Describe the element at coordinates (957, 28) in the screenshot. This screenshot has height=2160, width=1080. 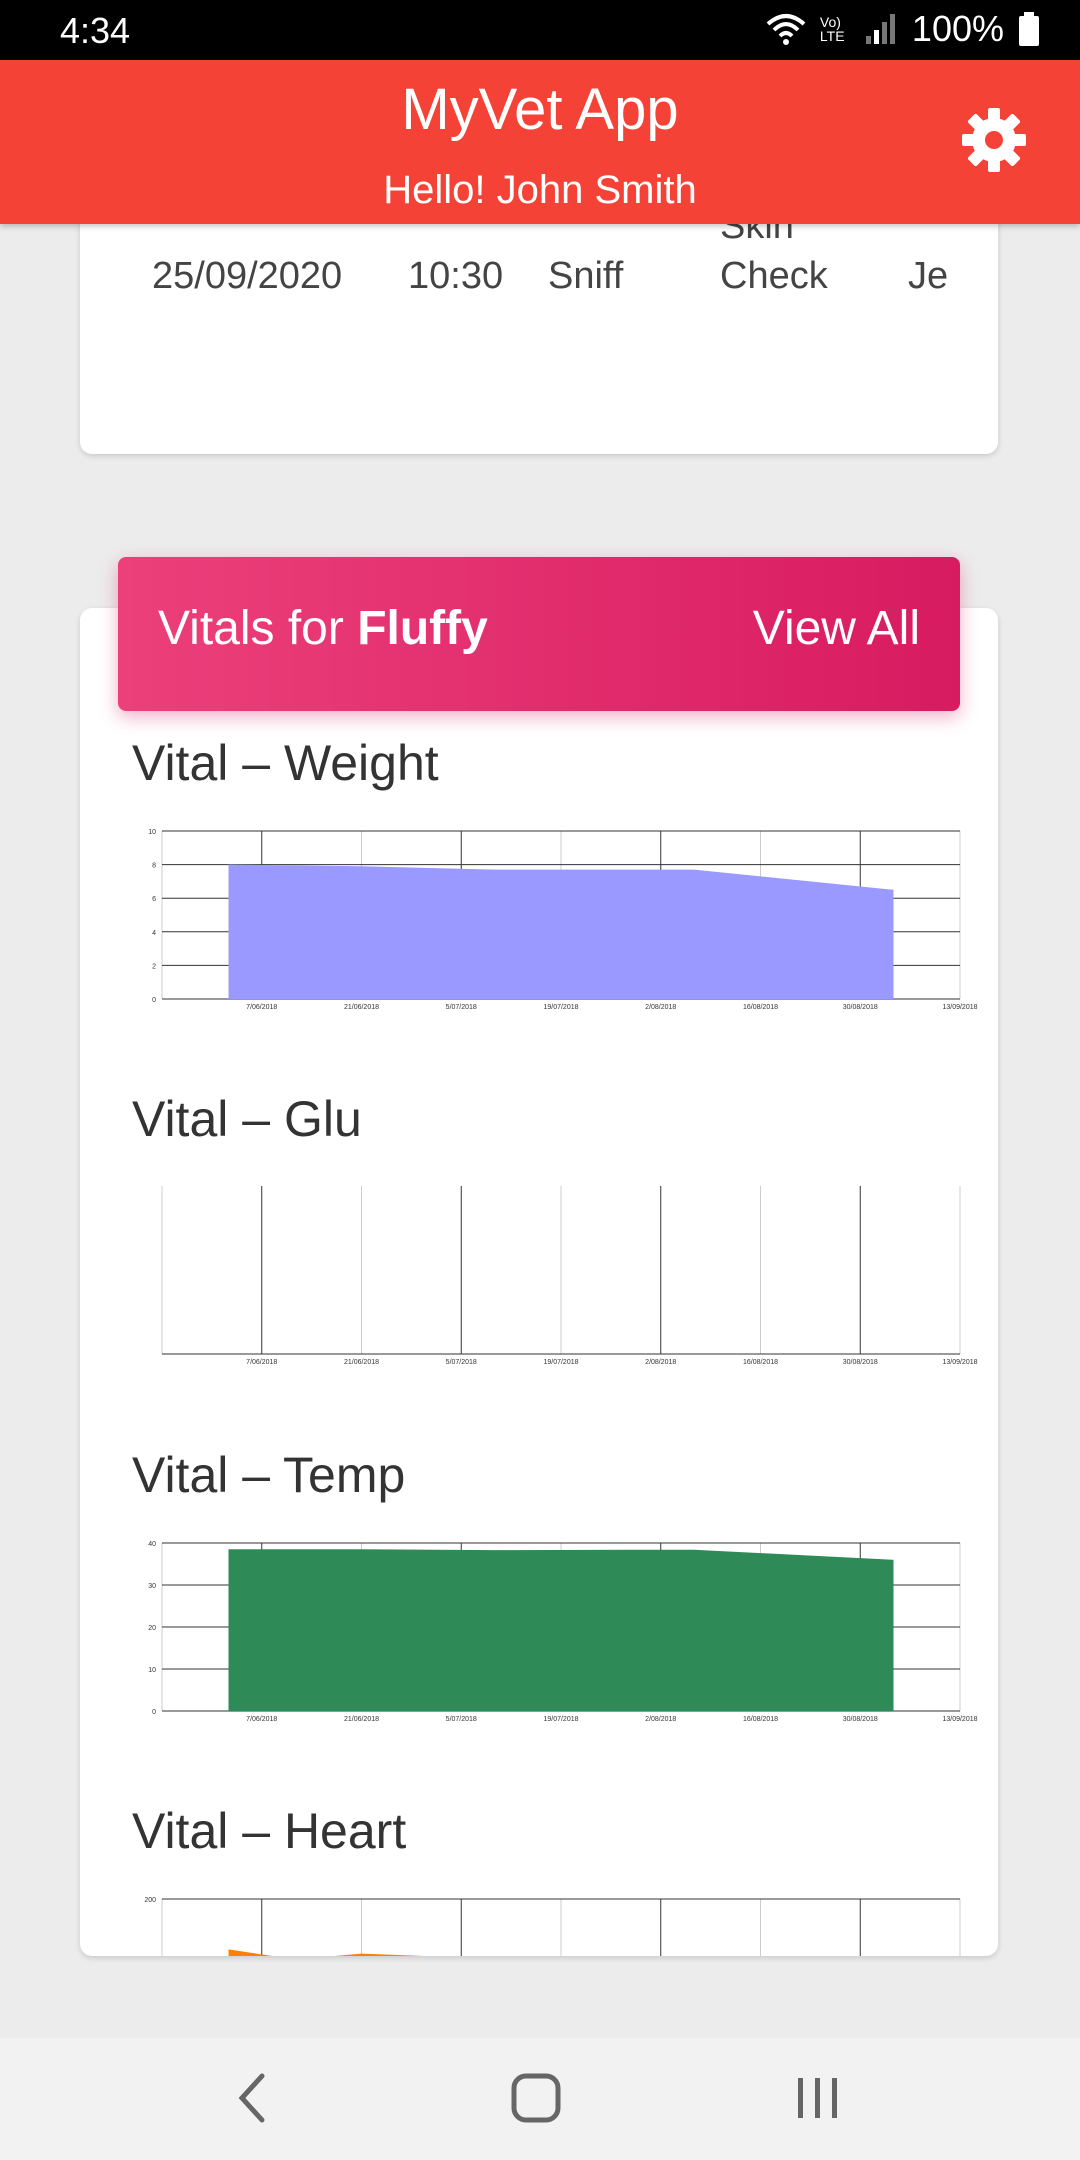
I see `battery-percent: 100%` at that location.